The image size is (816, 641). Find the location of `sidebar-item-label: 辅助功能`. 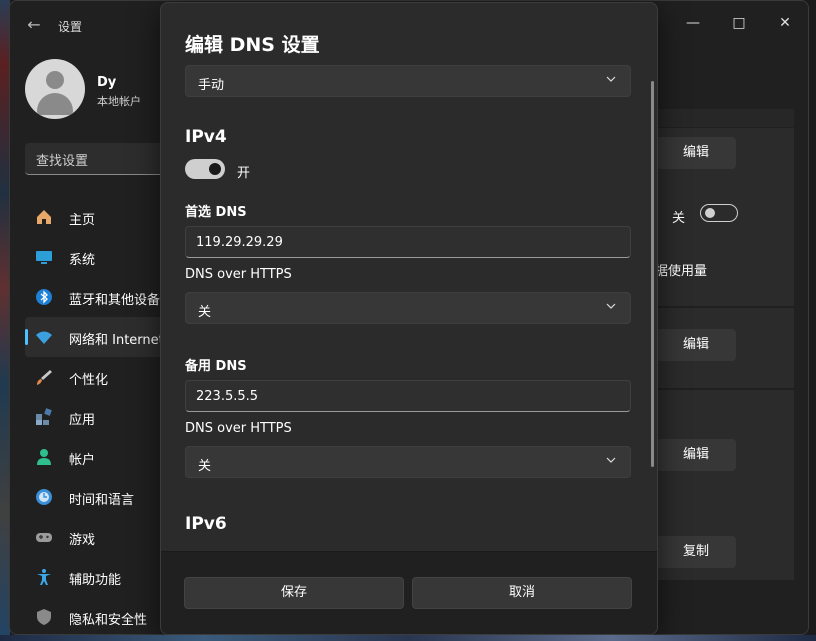

sidebar-item-label: 辅助功能 is located at coordinates (95, 580).